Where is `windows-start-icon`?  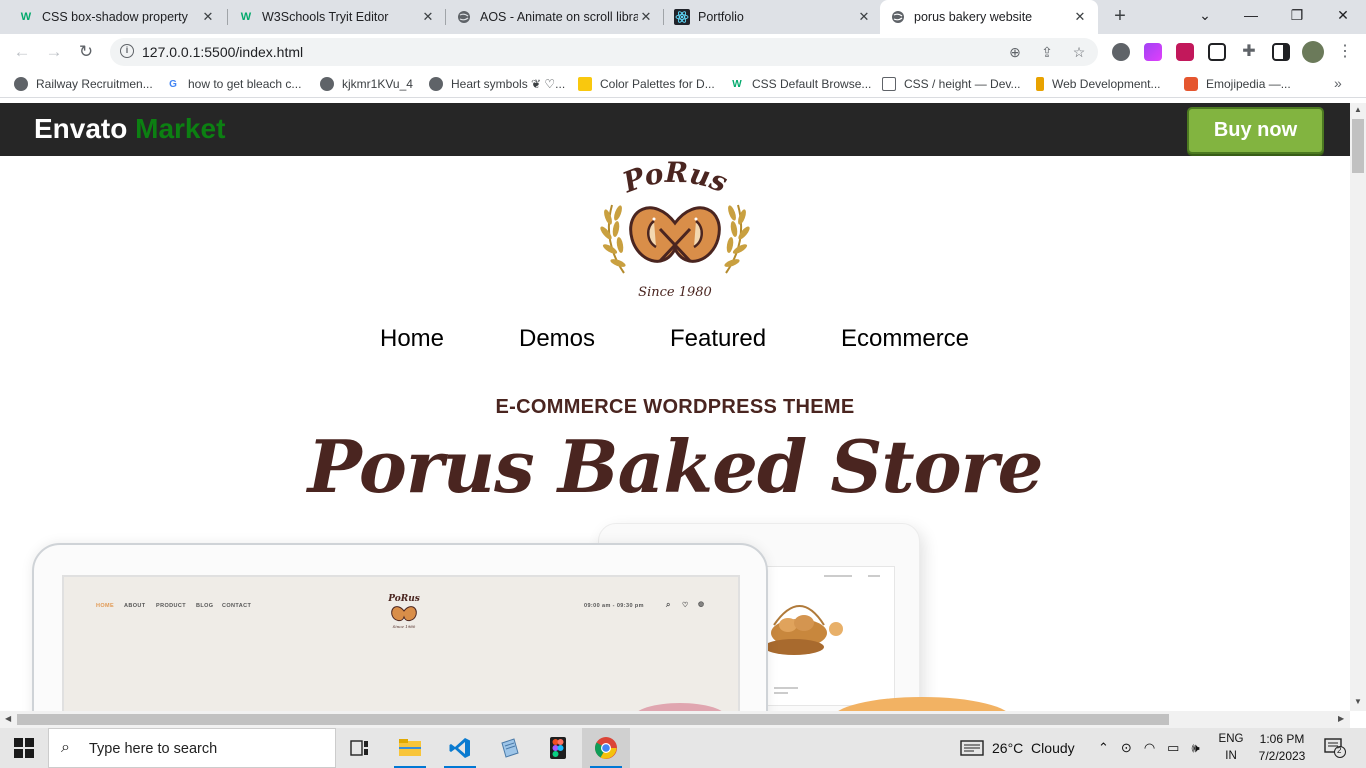
windows-start-icon is located at coordinates (24, 748).